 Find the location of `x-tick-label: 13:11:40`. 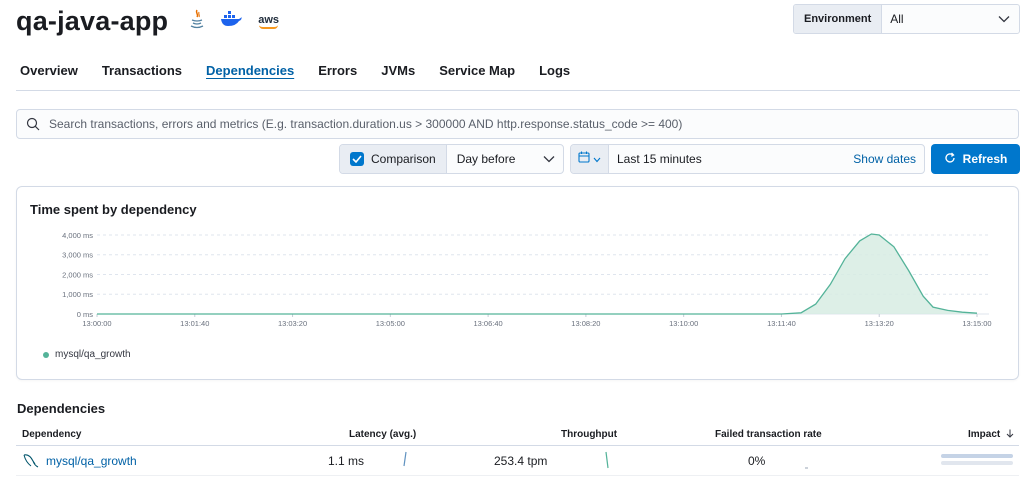

x-tick-label: 13:11:40 is located at coordinates (781, 323).